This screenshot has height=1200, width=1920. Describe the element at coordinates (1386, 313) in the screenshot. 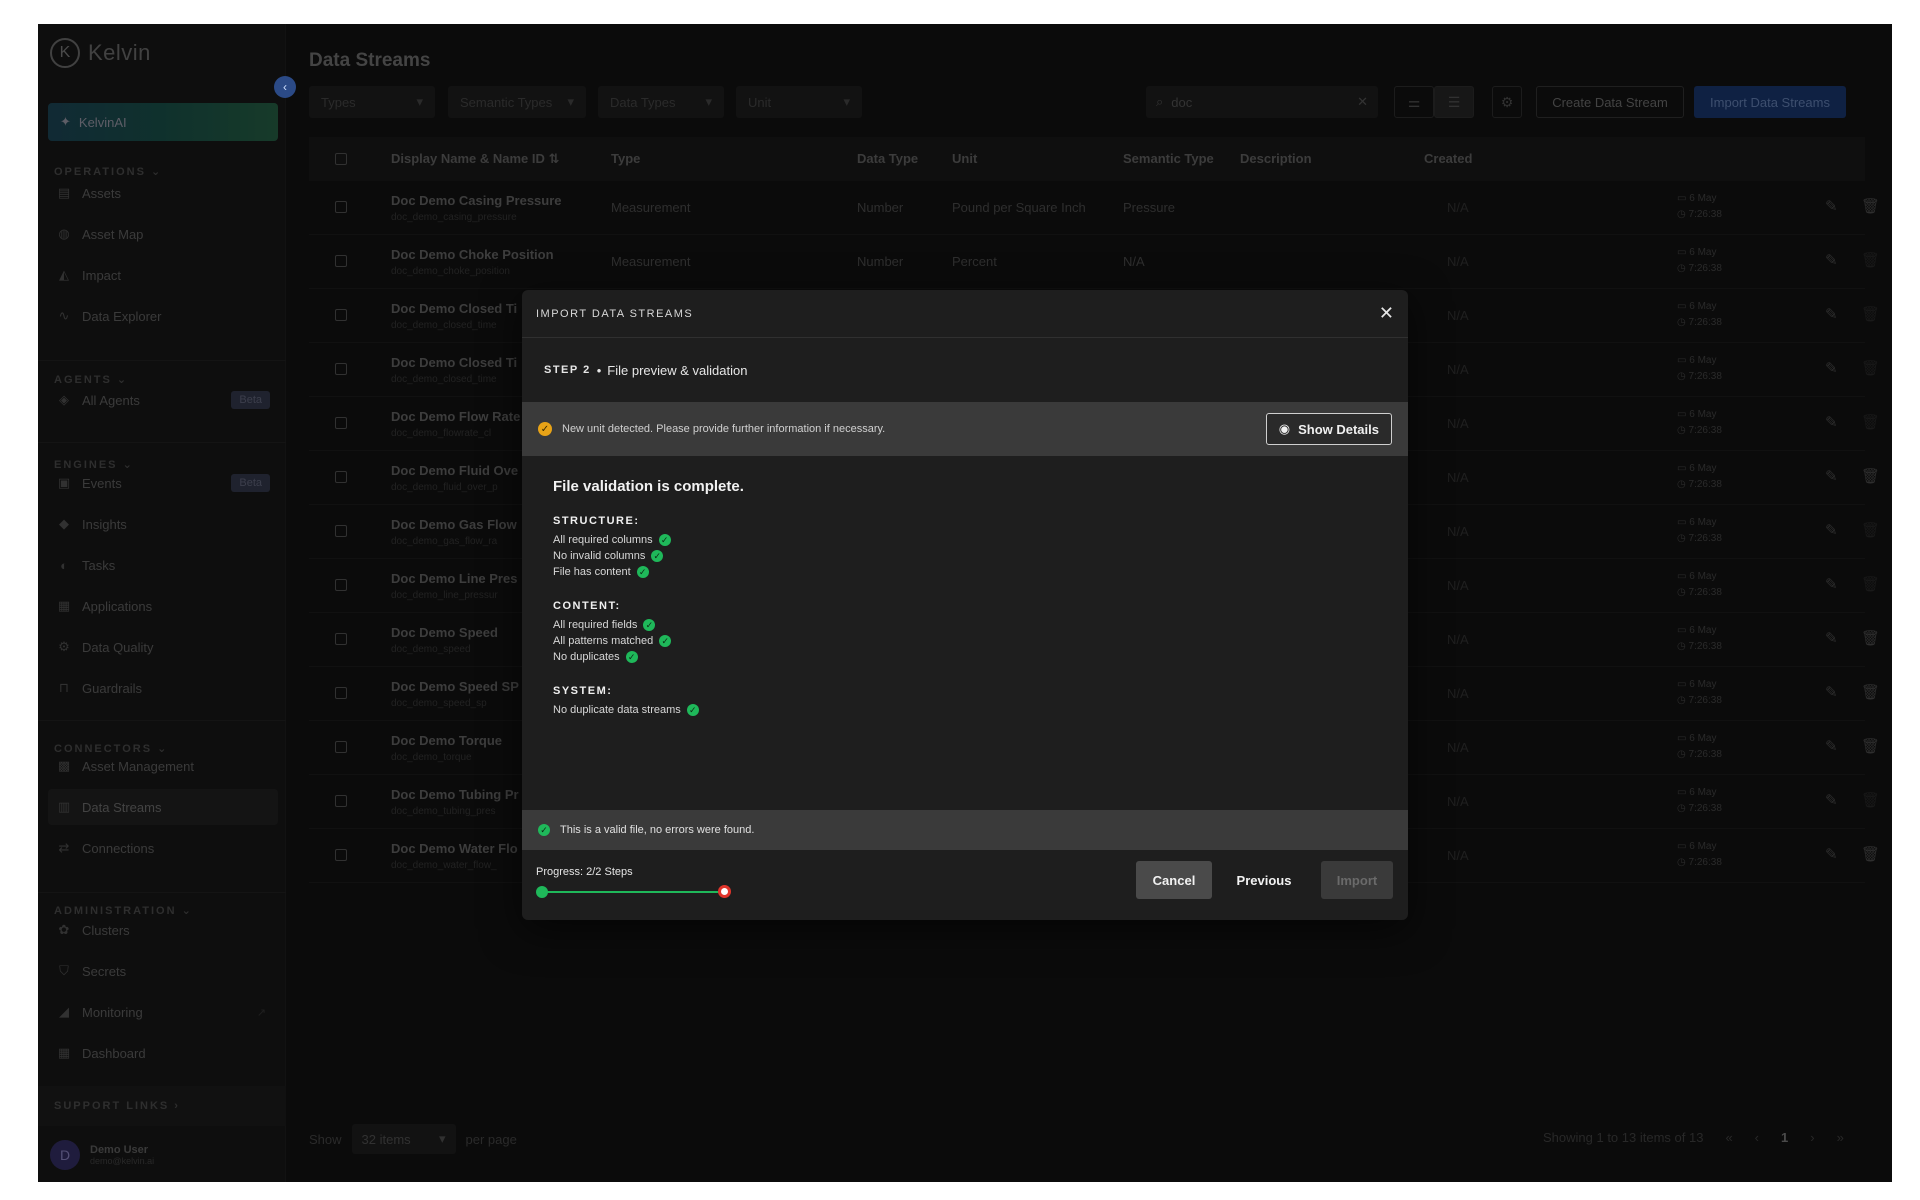

I see `close-icon: ✕` at that location.